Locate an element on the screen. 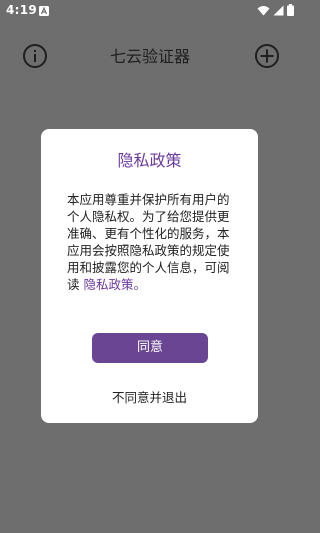  battery-icon is located at coordinates (290, 11).